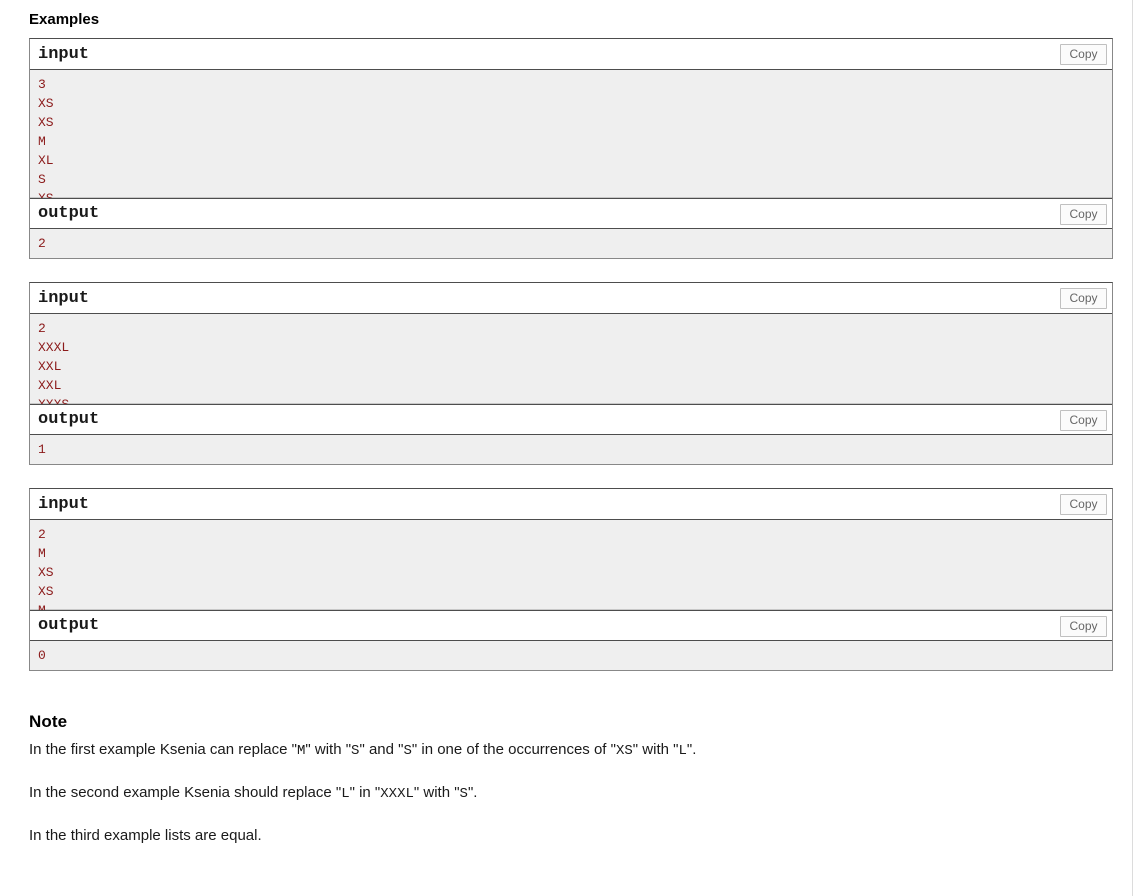  Describe the element at coordinates (571, 363) in the screenshot. I see `input-content-2: 2 XXXL XXL XXL XXXS` at that location.